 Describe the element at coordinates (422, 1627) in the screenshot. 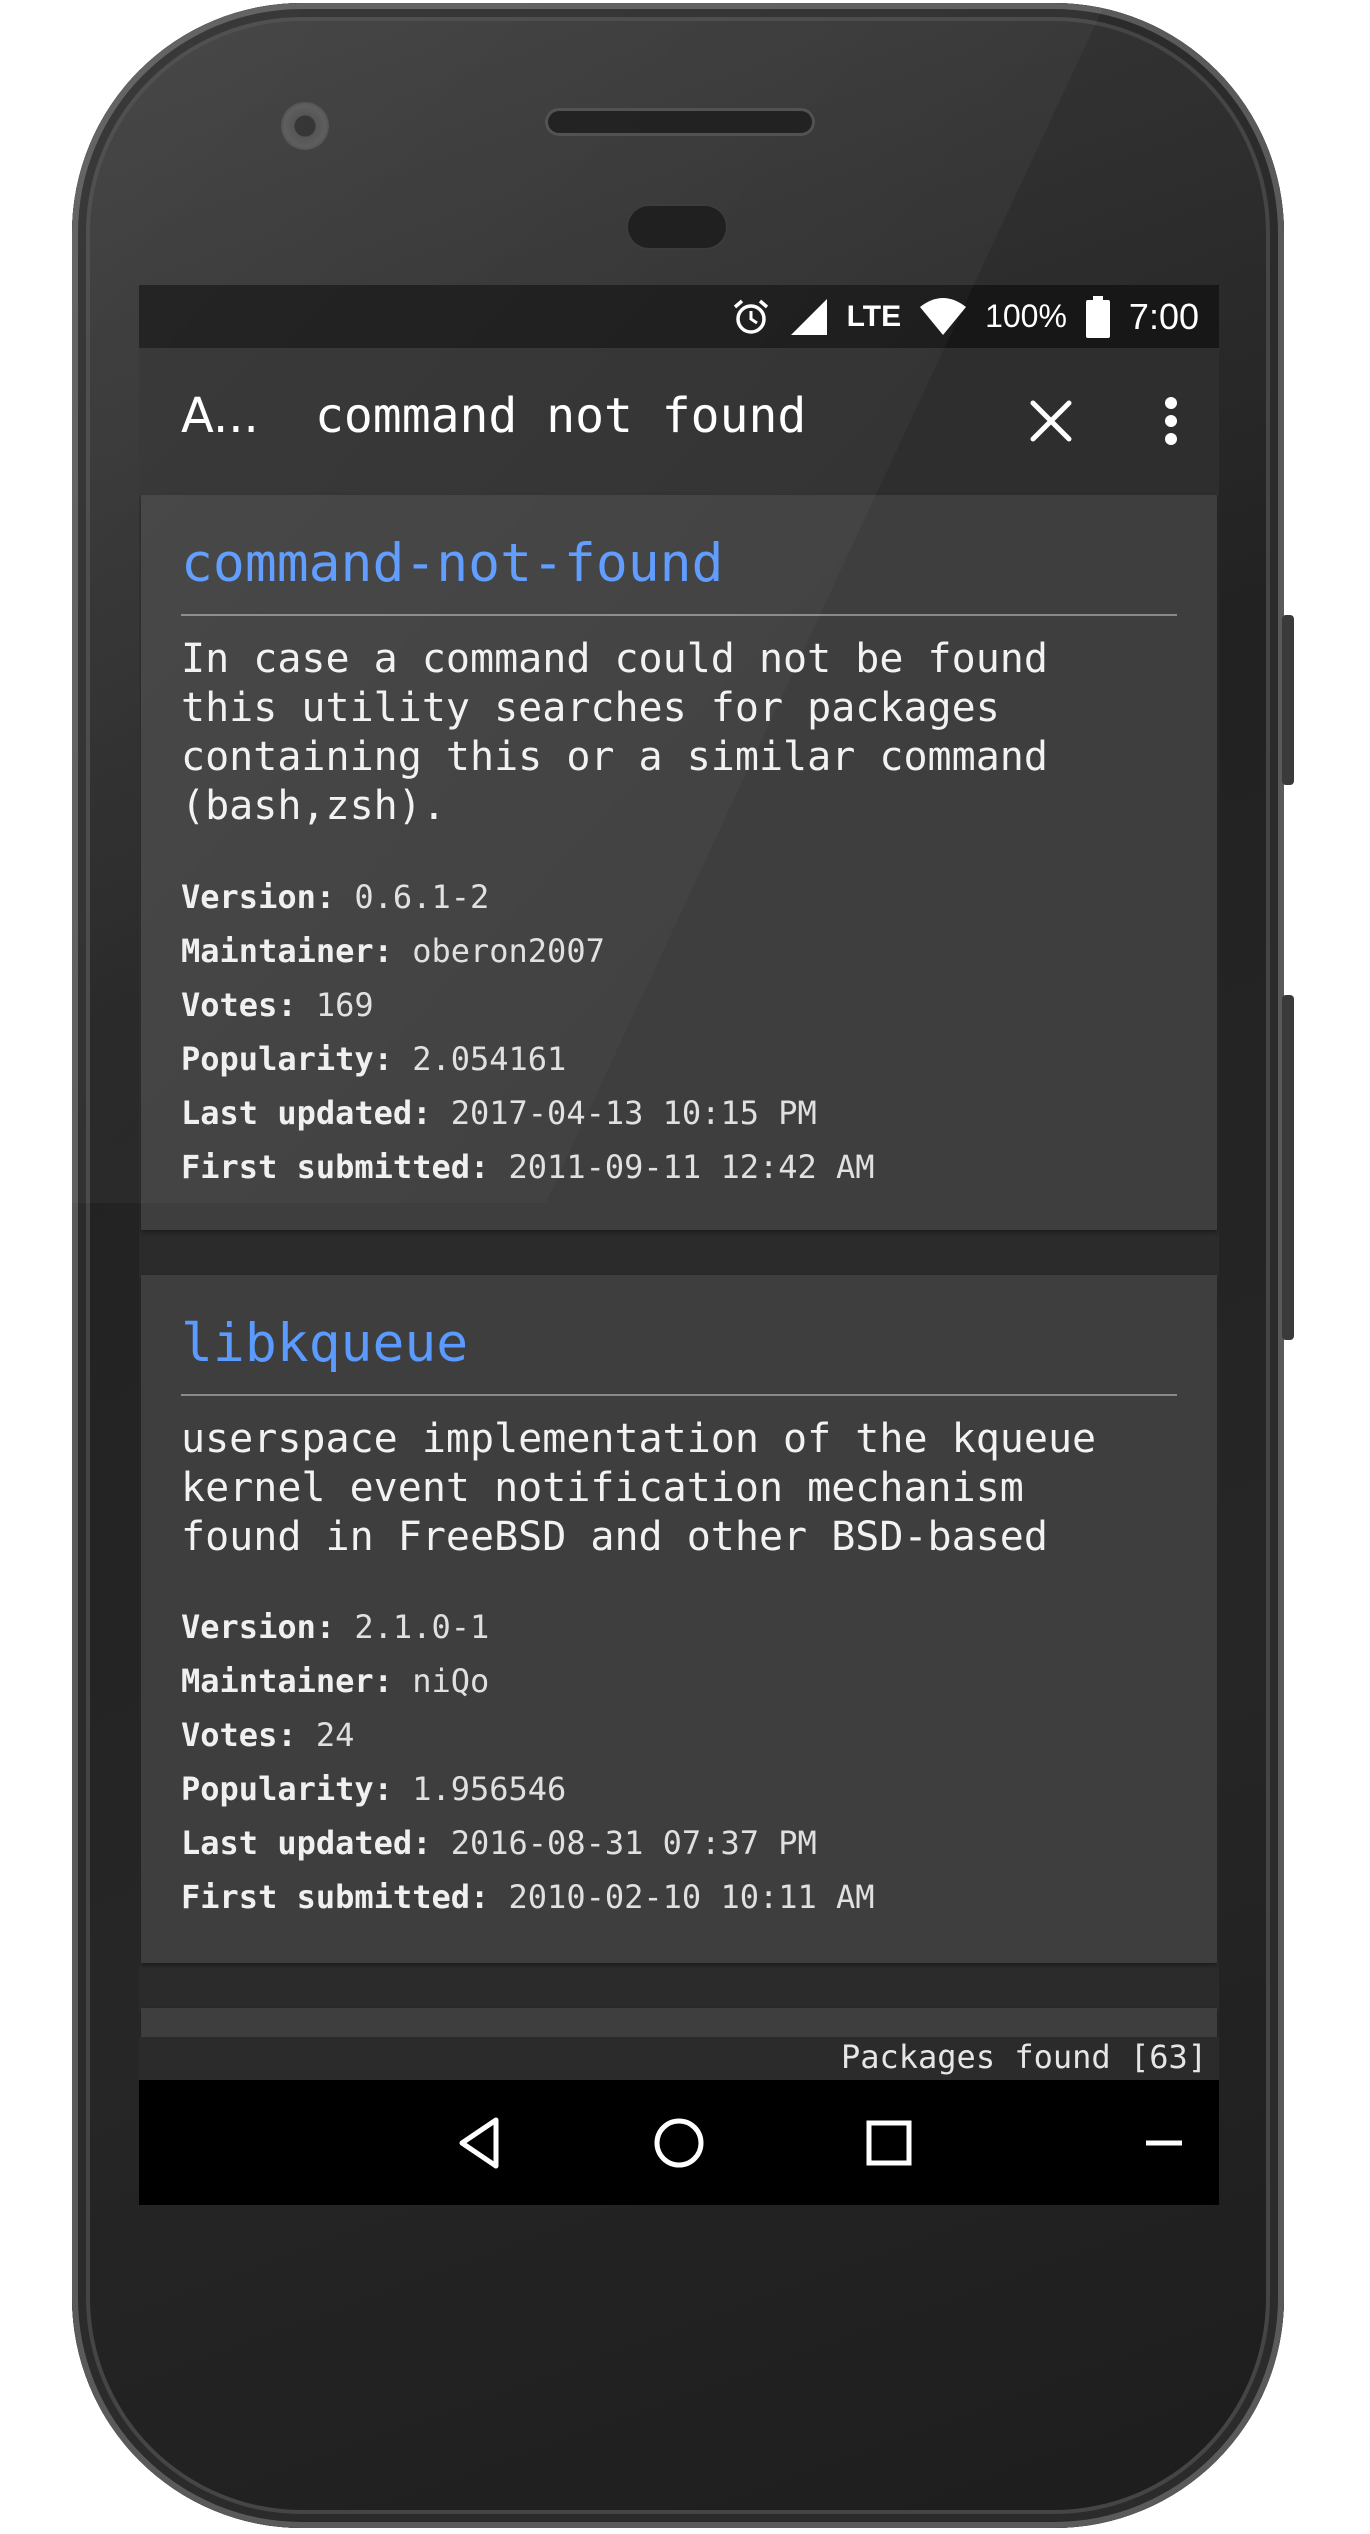

I see `meta-value: 2.1.0-1` at that location.